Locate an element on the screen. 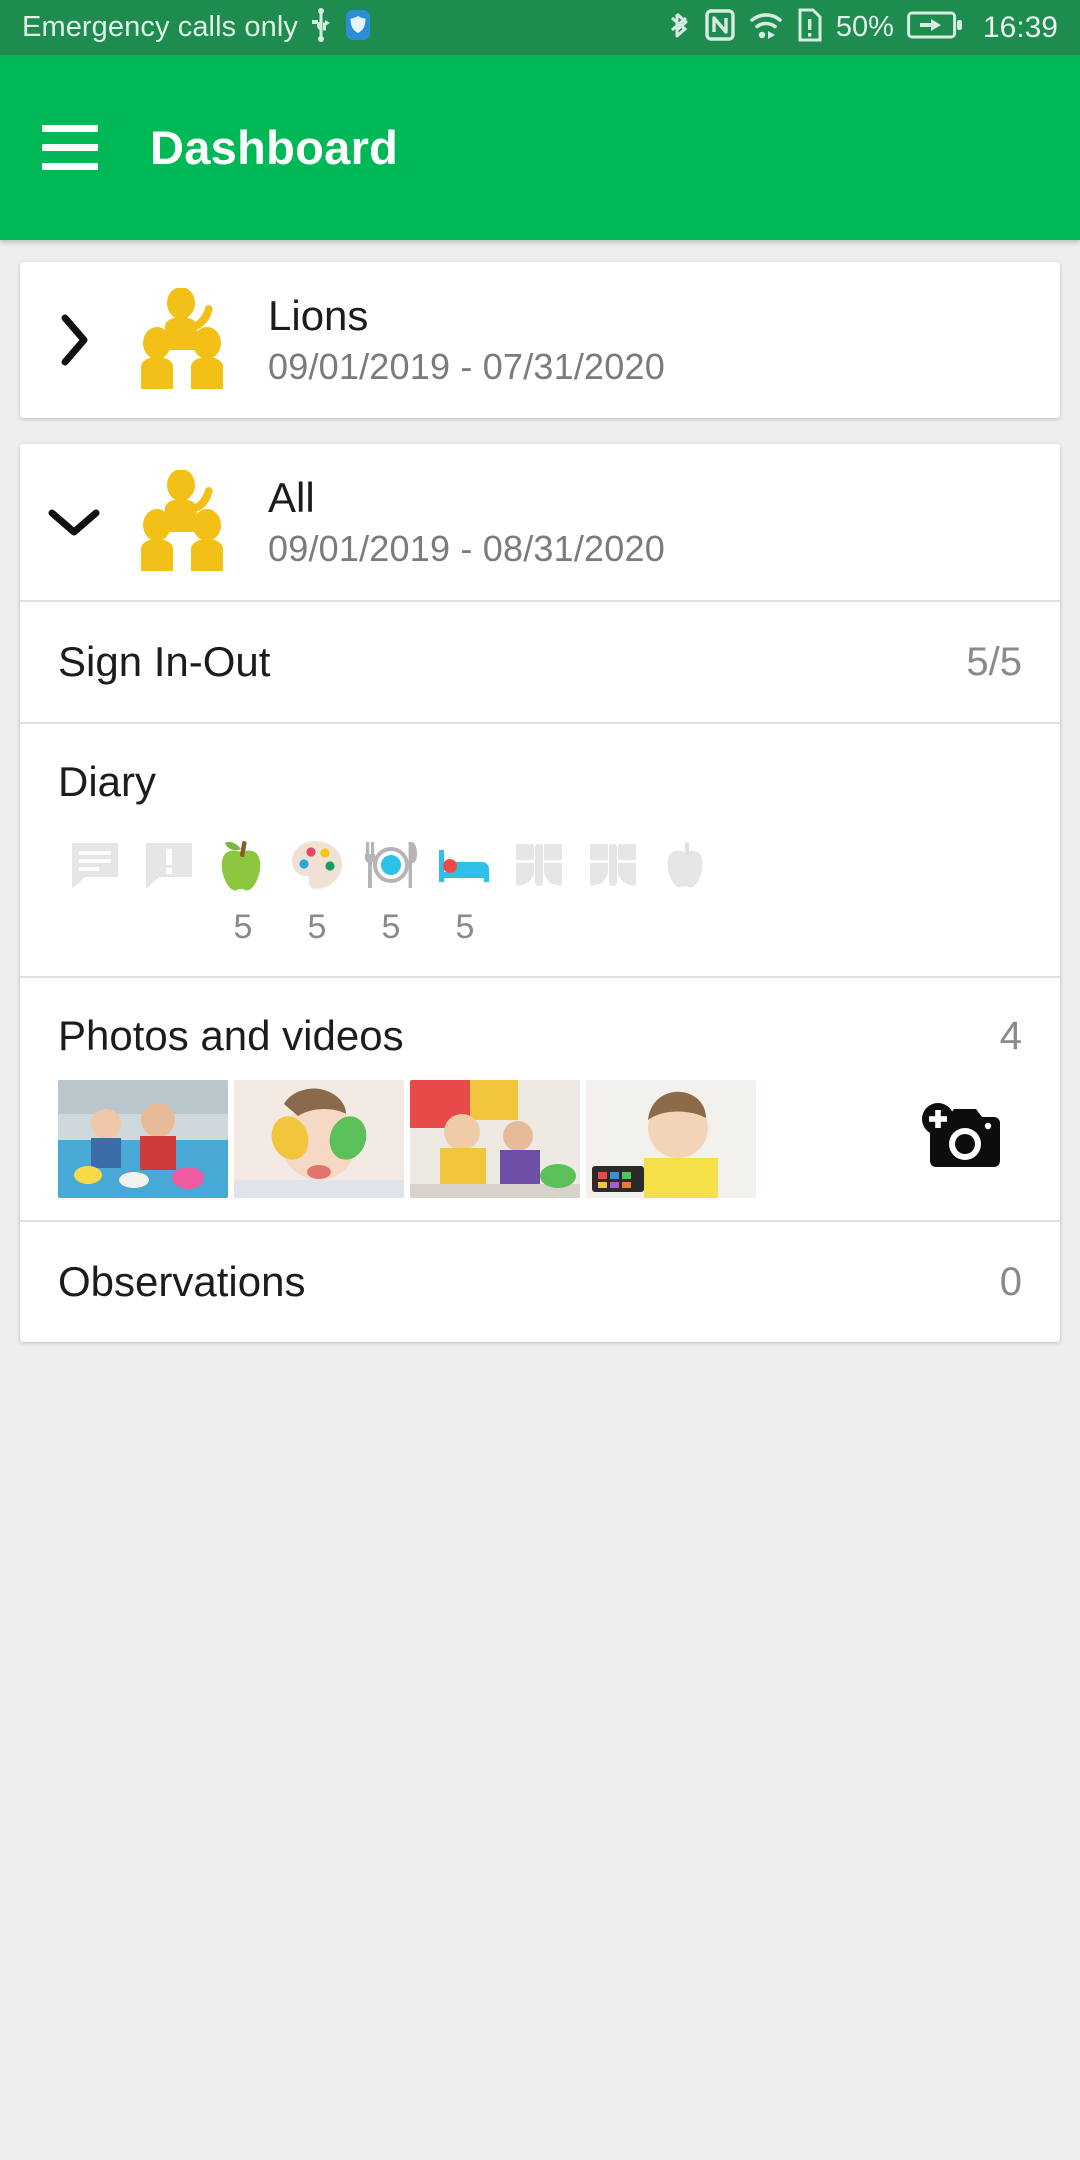 The width and height of the screenshot is (1080, 2160). status-bar: Emergency calls only 50% 16:39 is located at coordinates (540, 27).